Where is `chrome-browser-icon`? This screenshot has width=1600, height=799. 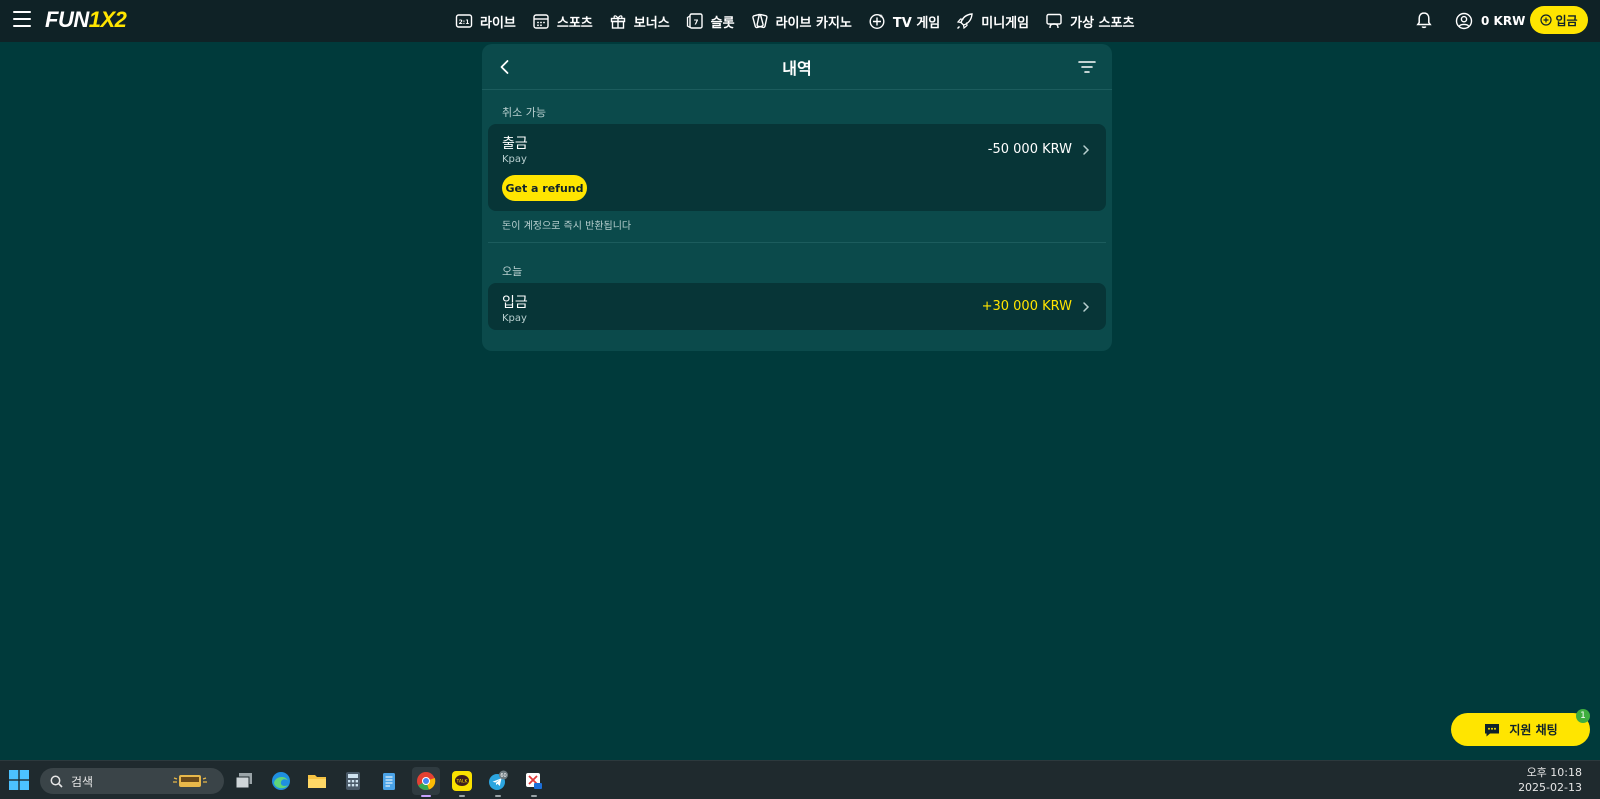
chrome-browser-icon is located at coordinates (426, 781).